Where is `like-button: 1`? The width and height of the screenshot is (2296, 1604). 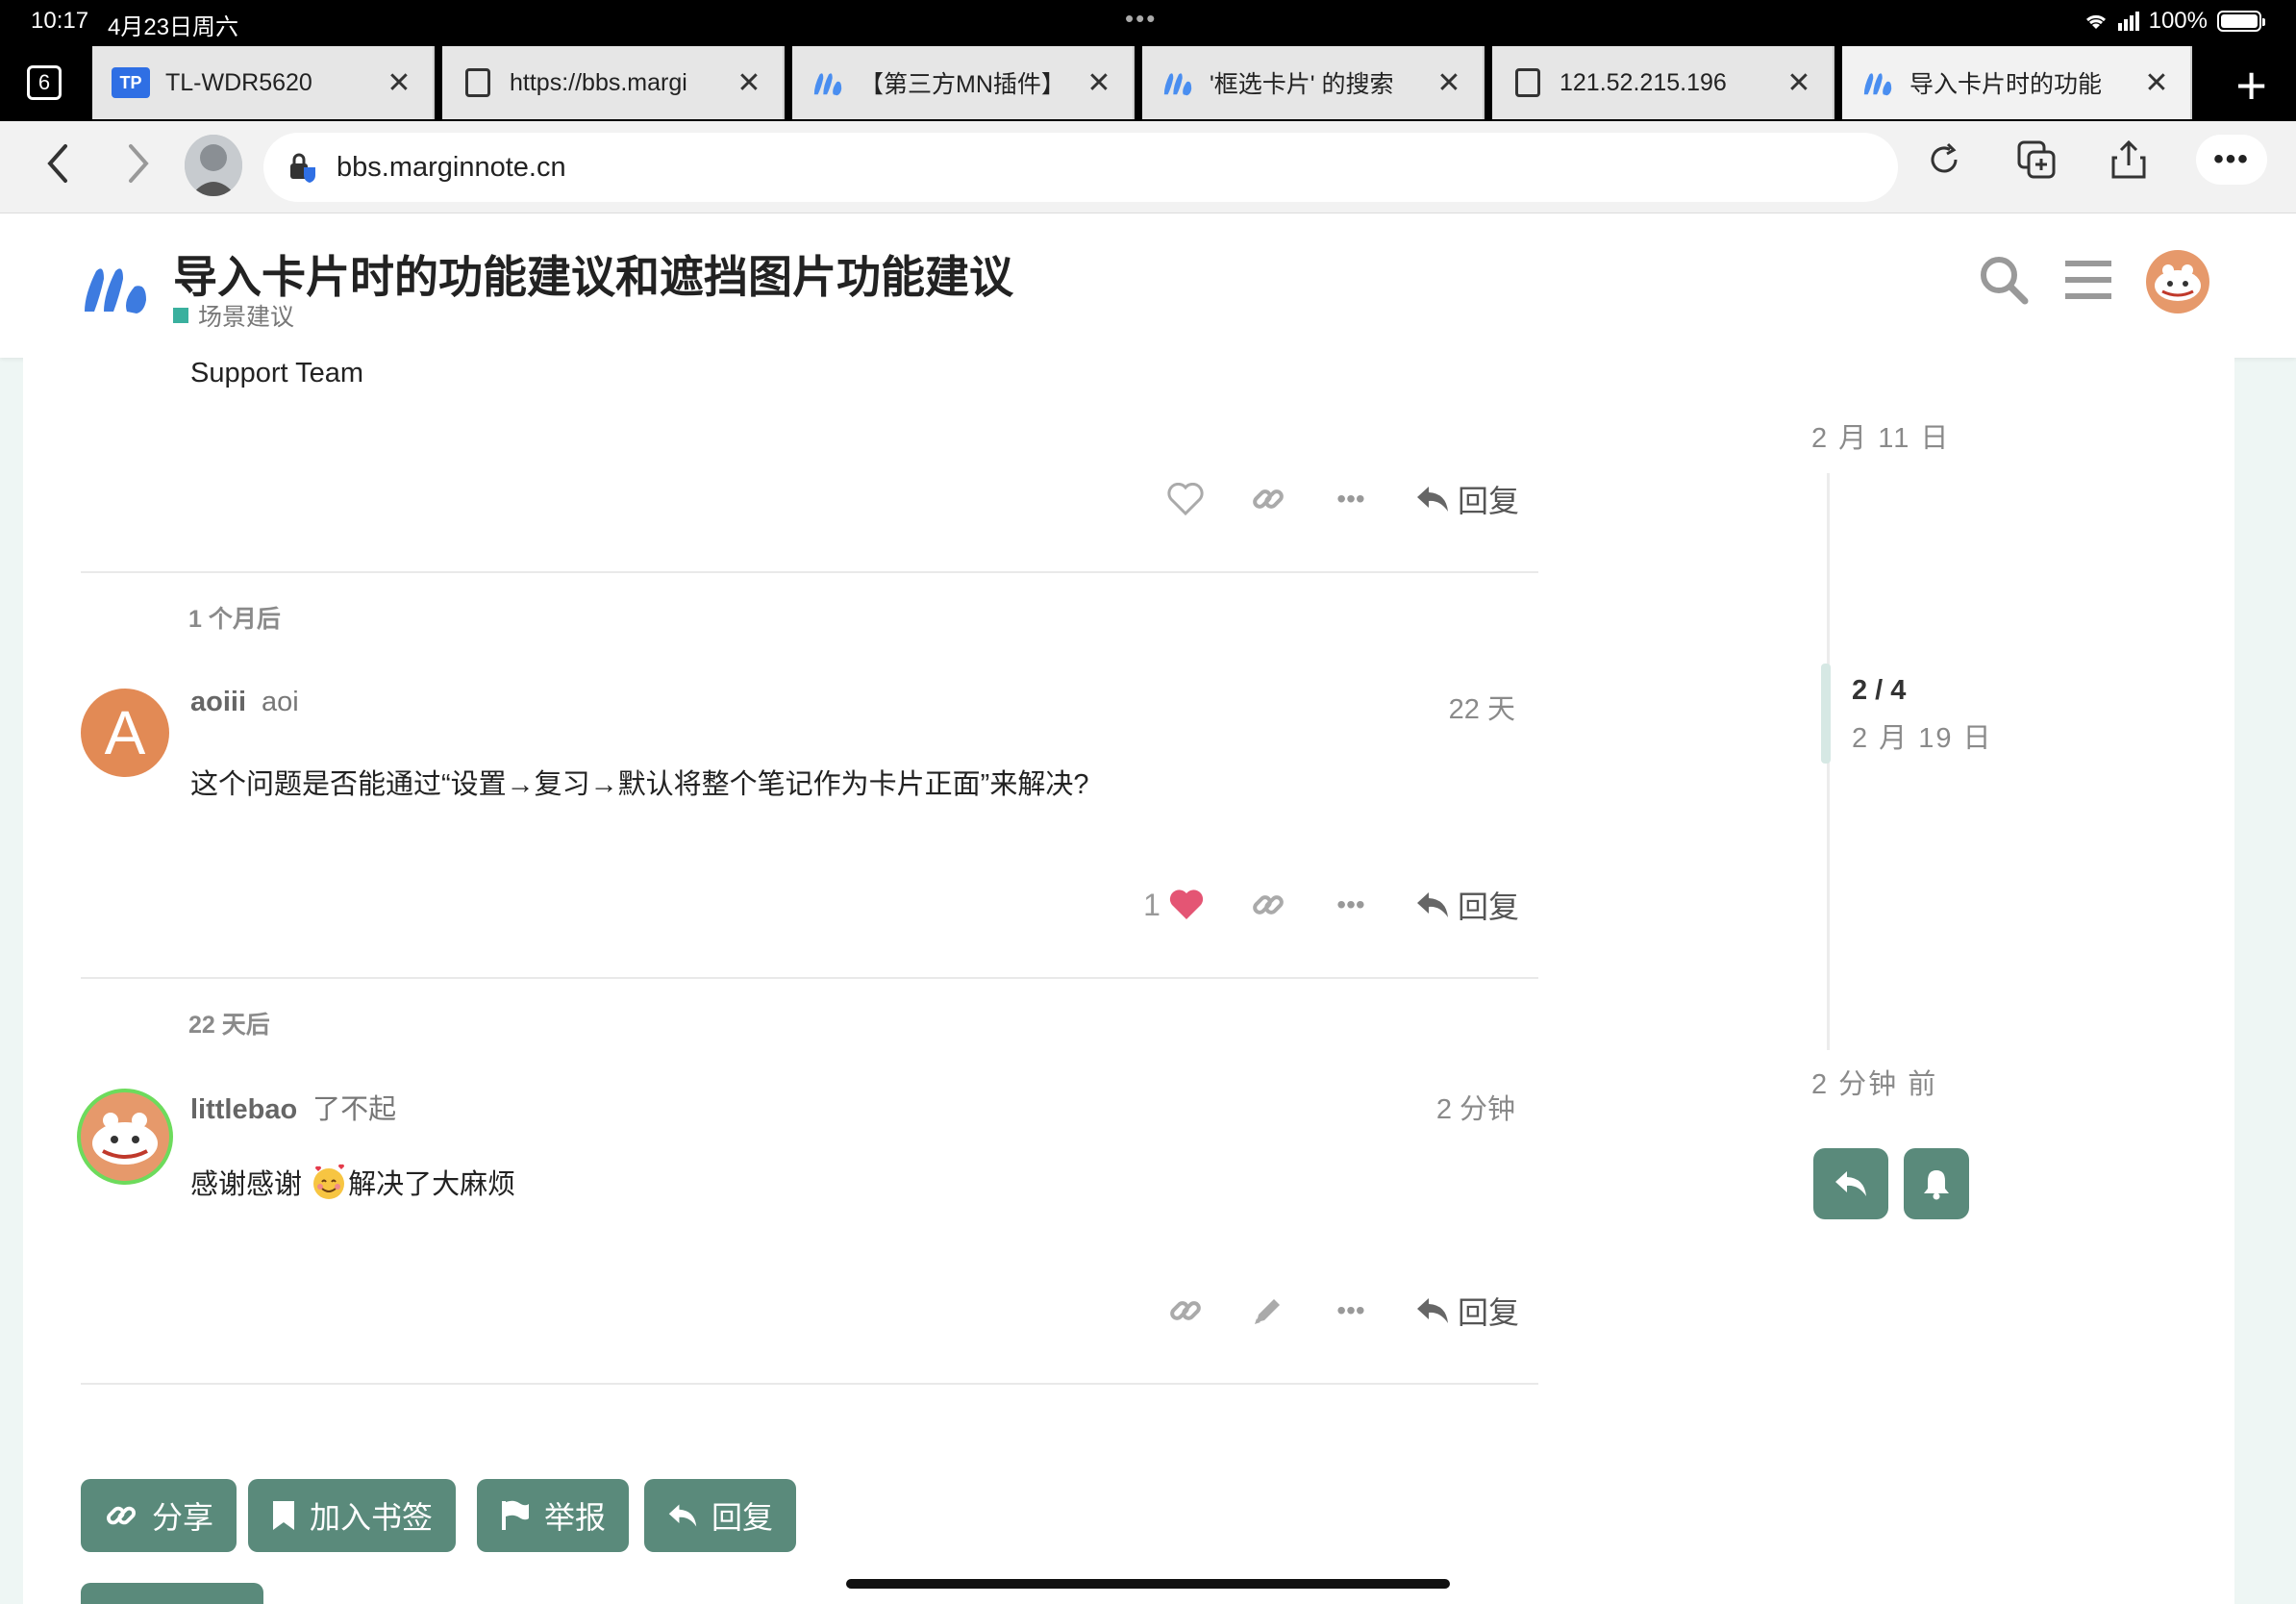 like-button: 1 is located at coordinates (1174, 905).